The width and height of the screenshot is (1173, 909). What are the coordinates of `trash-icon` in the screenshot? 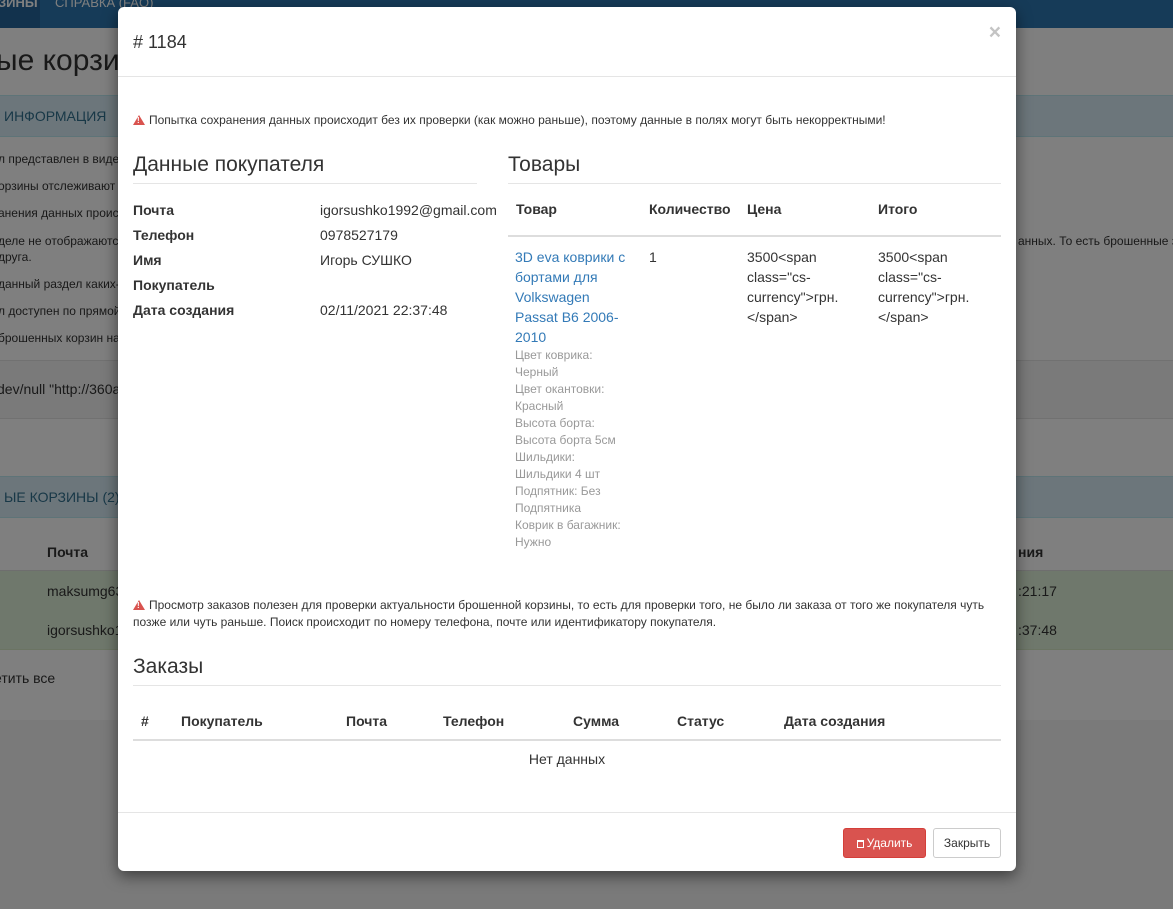 It's located at (860, 844).